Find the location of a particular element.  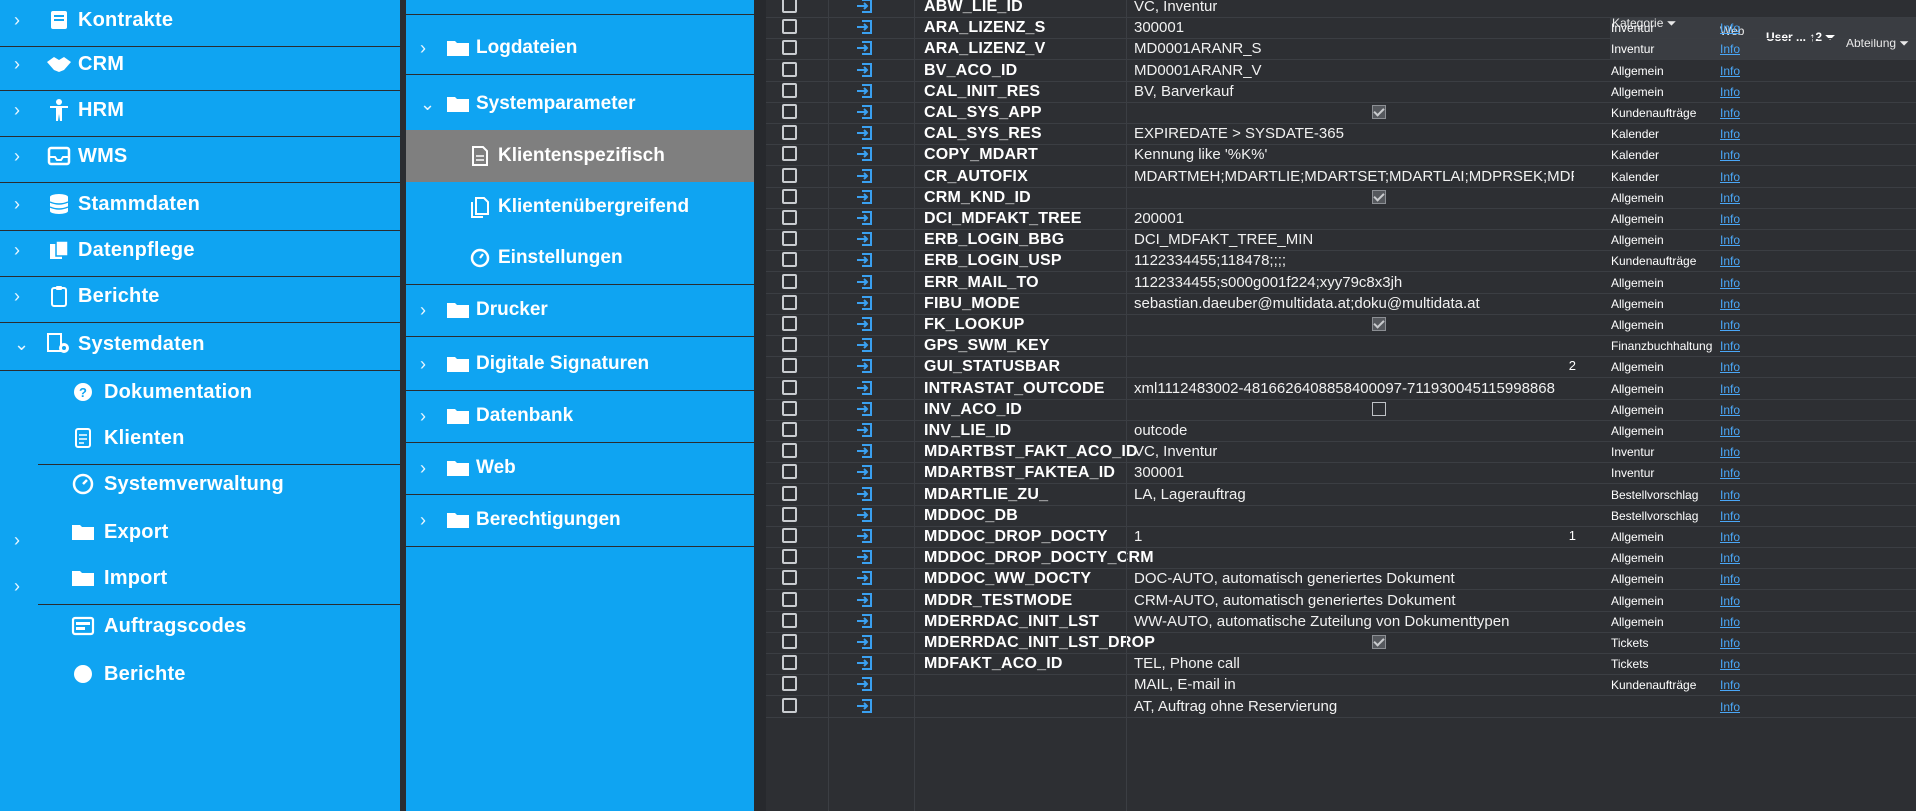

tree-item-klientenspezifisch: Klientenspezifisch is located at coordinates (580, 156).